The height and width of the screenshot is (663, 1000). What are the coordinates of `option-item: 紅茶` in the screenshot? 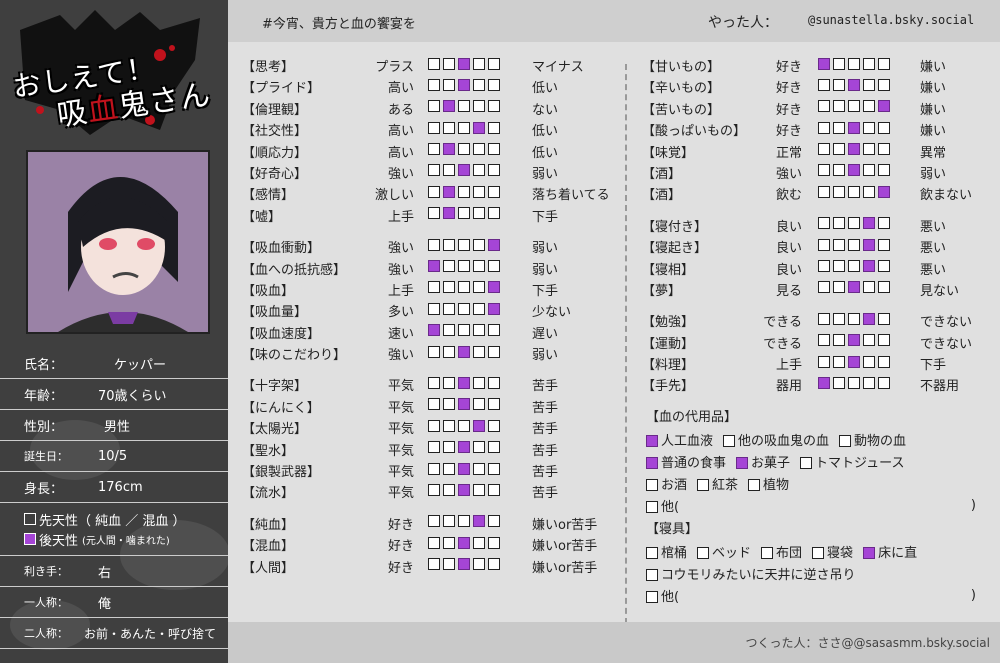 It's located at (717, 483).